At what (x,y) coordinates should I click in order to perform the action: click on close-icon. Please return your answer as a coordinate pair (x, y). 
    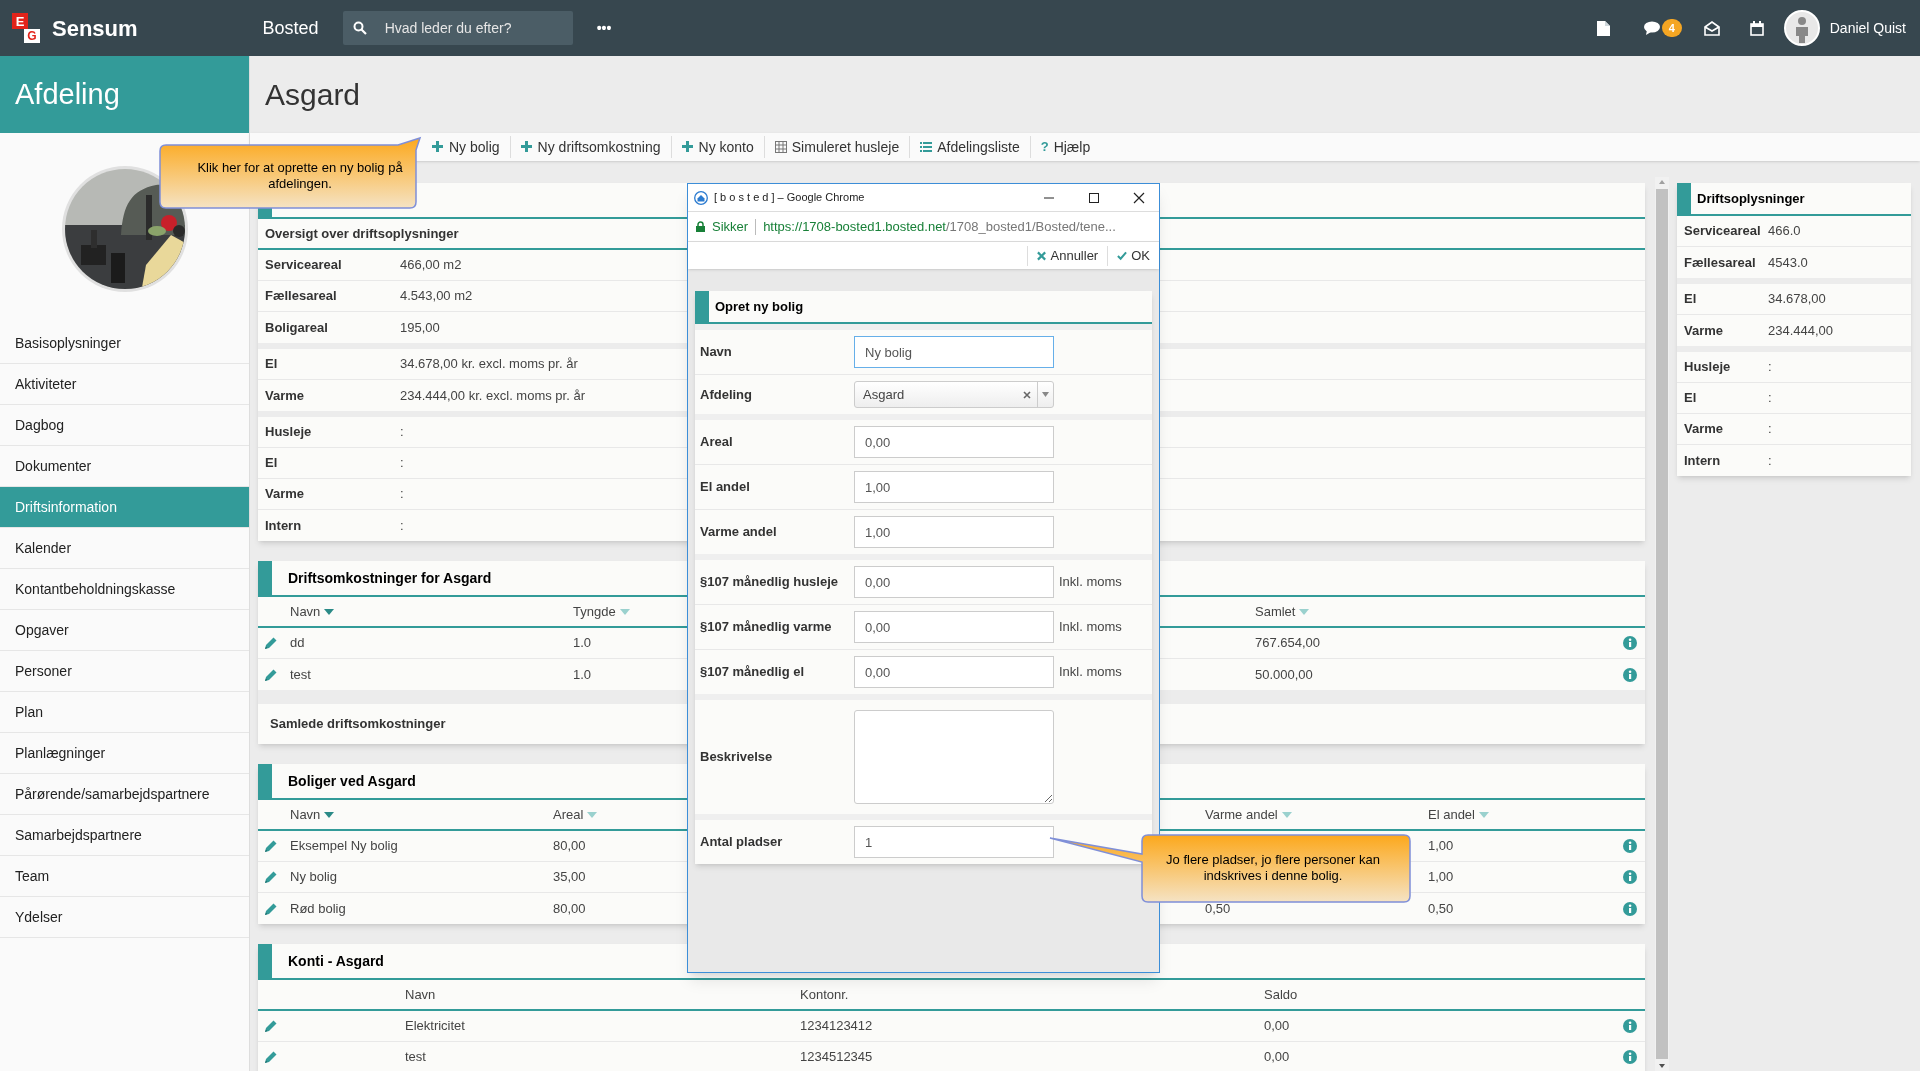
    Looking at the image, I should click on (1139, 197).